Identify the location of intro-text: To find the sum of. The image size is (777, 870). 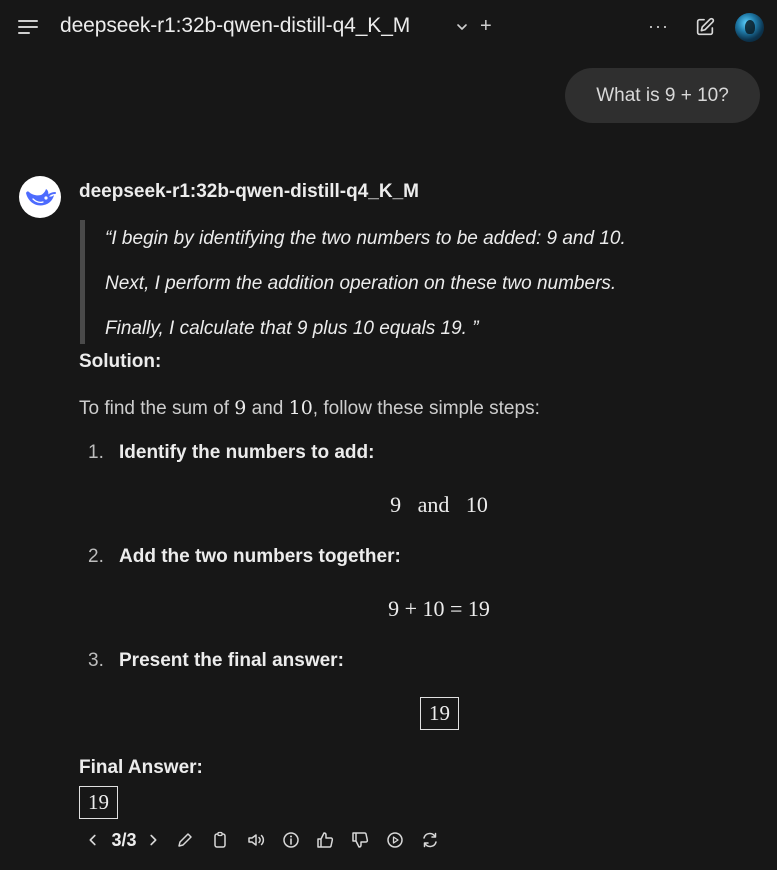
(157, 408).